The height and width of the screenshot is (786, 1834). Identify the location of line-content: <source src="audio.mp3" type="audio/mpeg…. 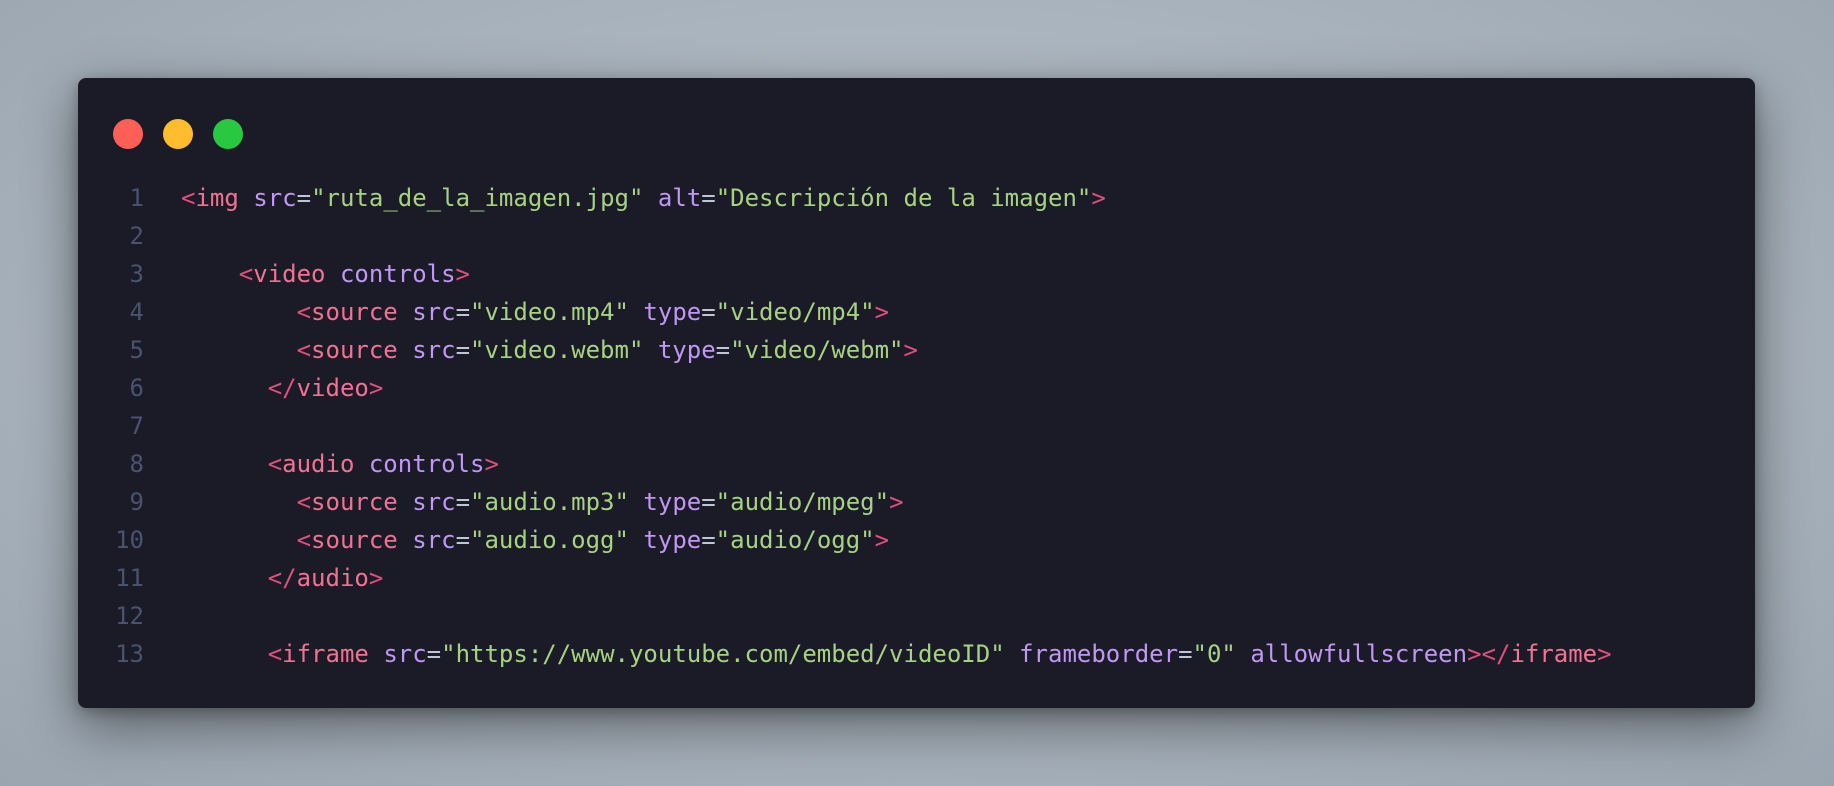
(524, 502).